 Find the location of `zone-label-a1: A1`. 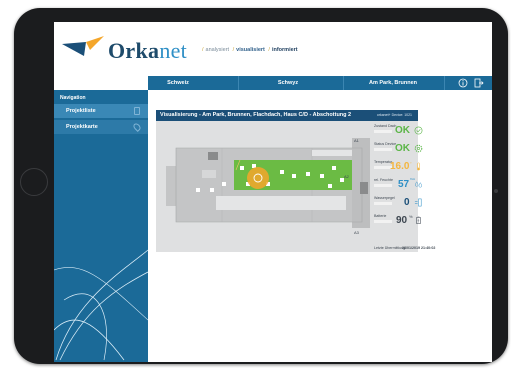

zone-label-a1: A1 is located at coordinates (357, 140).